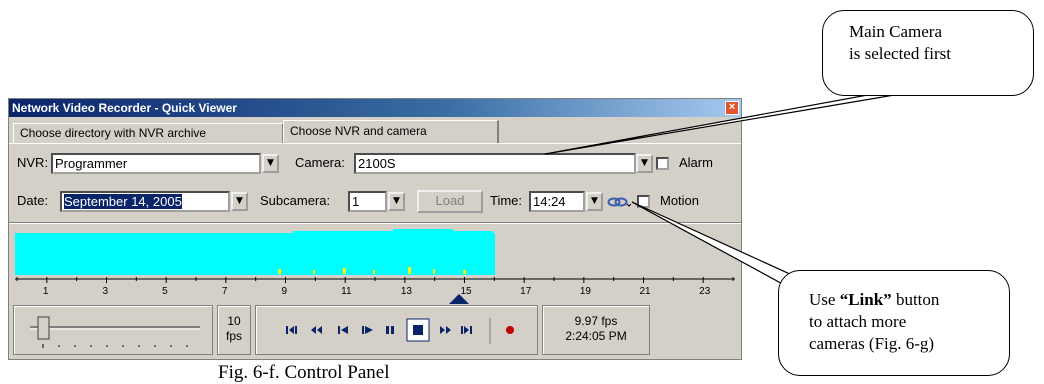 The image size is (1044, 384). I want to click on main-callout-line2: is selected first, so click(900, 53).